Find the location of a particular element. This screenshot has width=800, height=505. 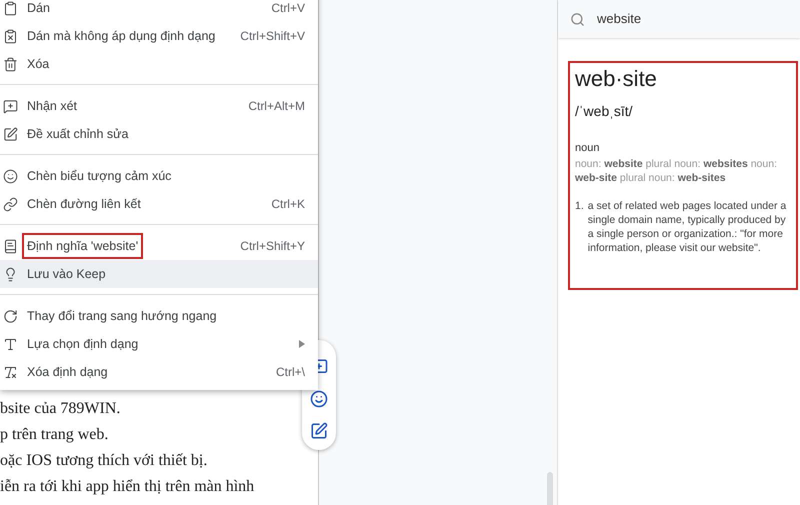

document-text: bsite của 789WIN. is located at coordinates (60, 409).